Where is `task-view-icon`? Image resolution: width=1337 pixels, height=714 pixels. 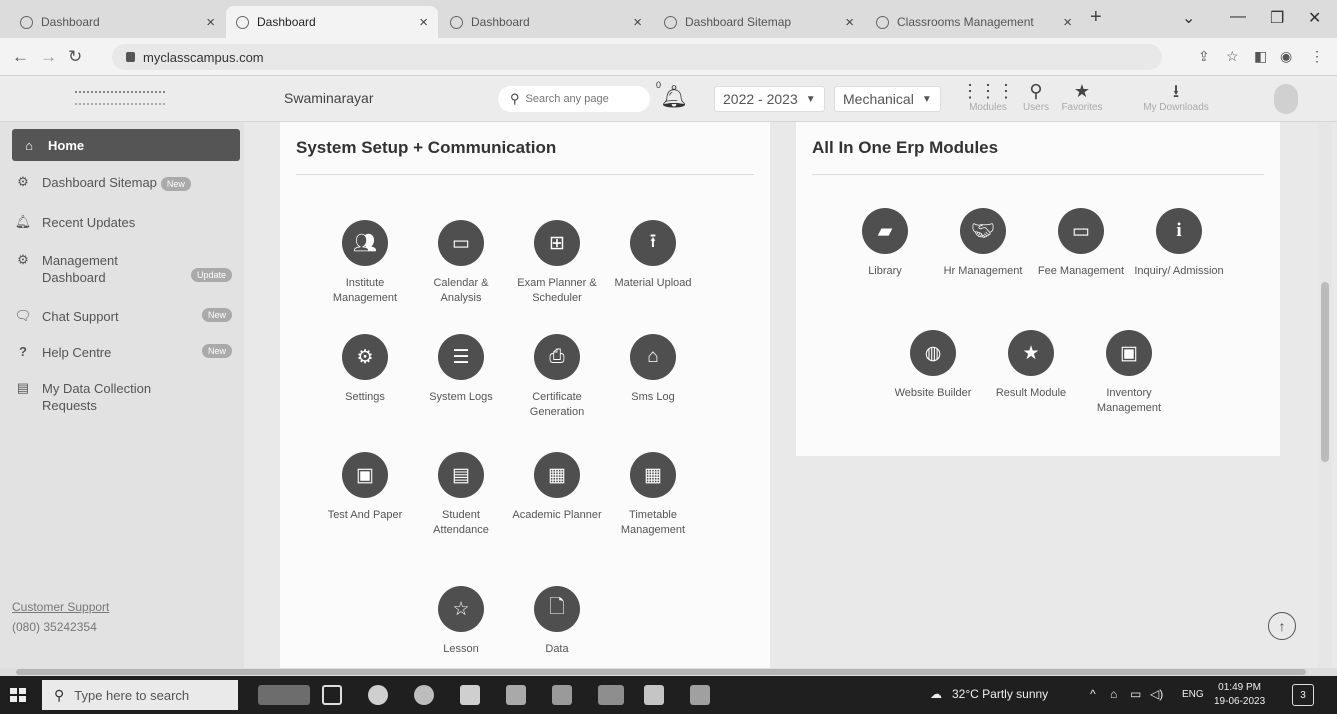 task-view-icon is located at coordinates (332, 695).